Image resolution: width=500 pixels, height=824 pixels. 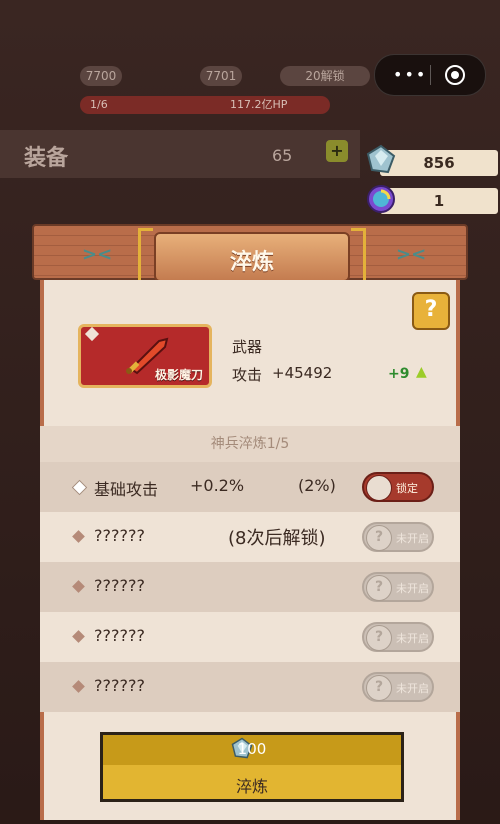 What do you see at coordinates (379, 488) in the screenshot?
I see `lock-icon` at bounding box center [379, 488].